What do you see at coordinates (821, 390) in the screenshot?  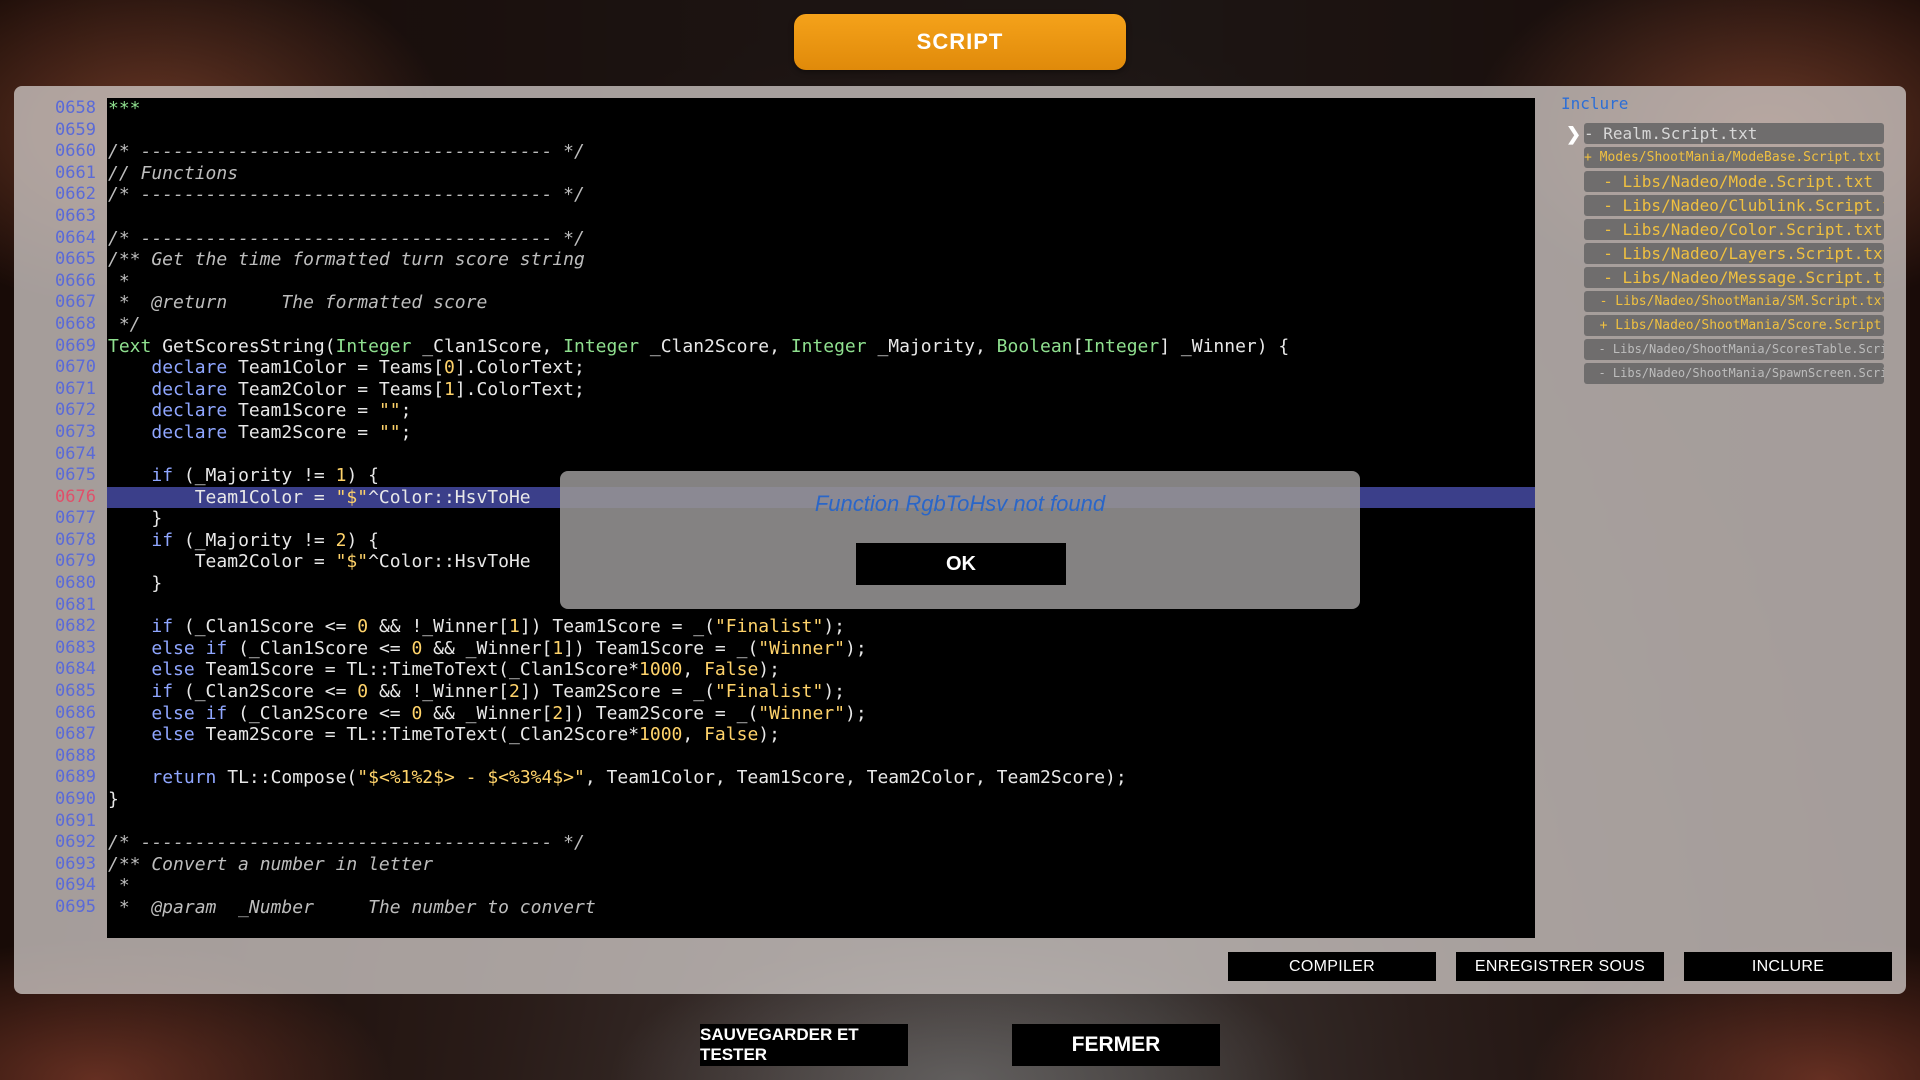 I see `code-line: declare Team2Color = Teams[1].ColorText;` at bounding box center [821, 390].